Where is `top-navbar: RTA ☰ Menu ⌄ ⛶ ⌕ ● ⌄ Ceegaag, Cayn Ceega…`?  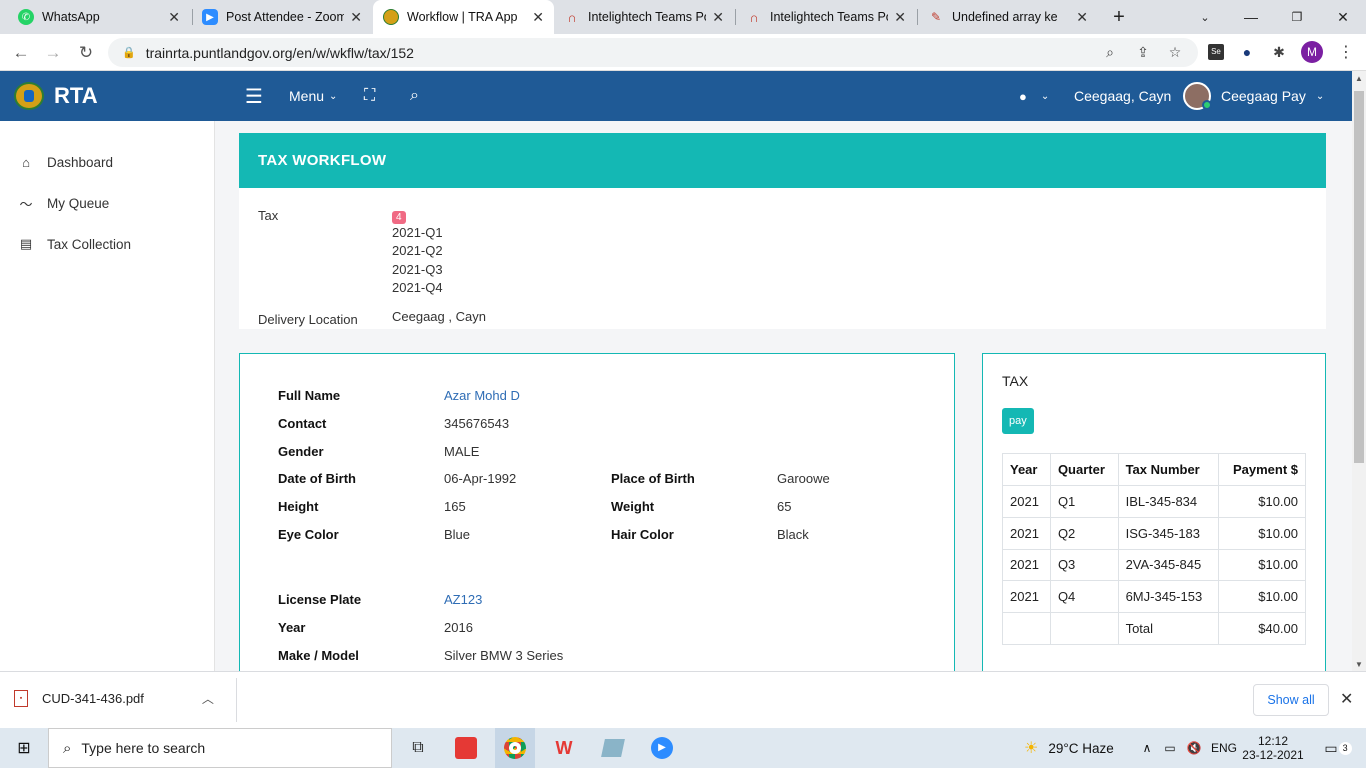
top-navbar: RTA ☰ Menu ⌄ ⛶ ⌕ ● ⌄ Ceegaag, Cayn Ceega… is located at coordinates (676, 96).